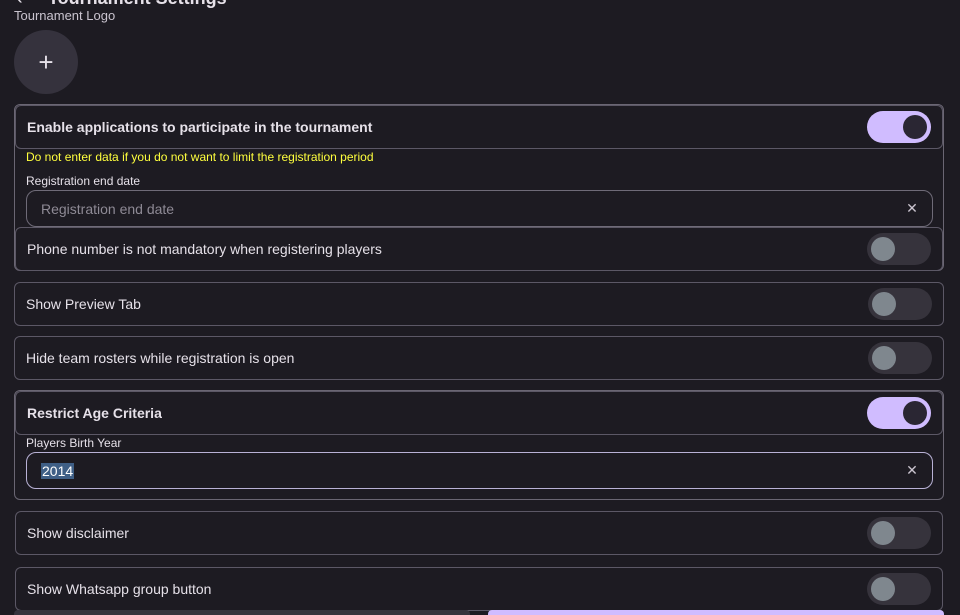 Image resolution: width=960 pixels, height=615 pixels. Describe the element at coordinates (78, 533) in the screenshot. I see `disclaimer-label: Show disclaimer` at that location.